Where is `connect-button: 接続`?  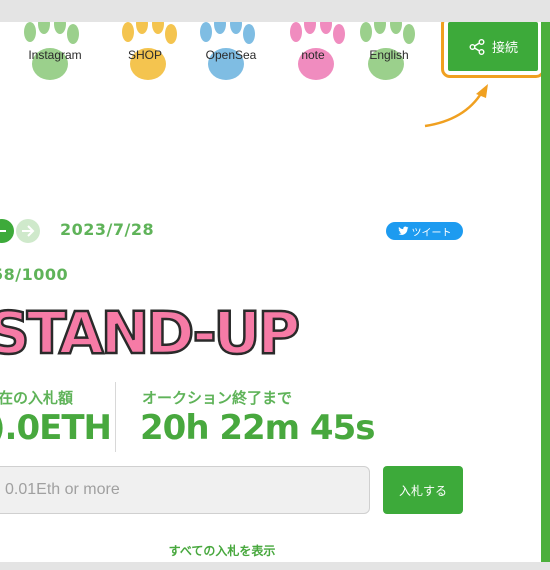 connect-button: 接続 is located at coordinates (493, 46).